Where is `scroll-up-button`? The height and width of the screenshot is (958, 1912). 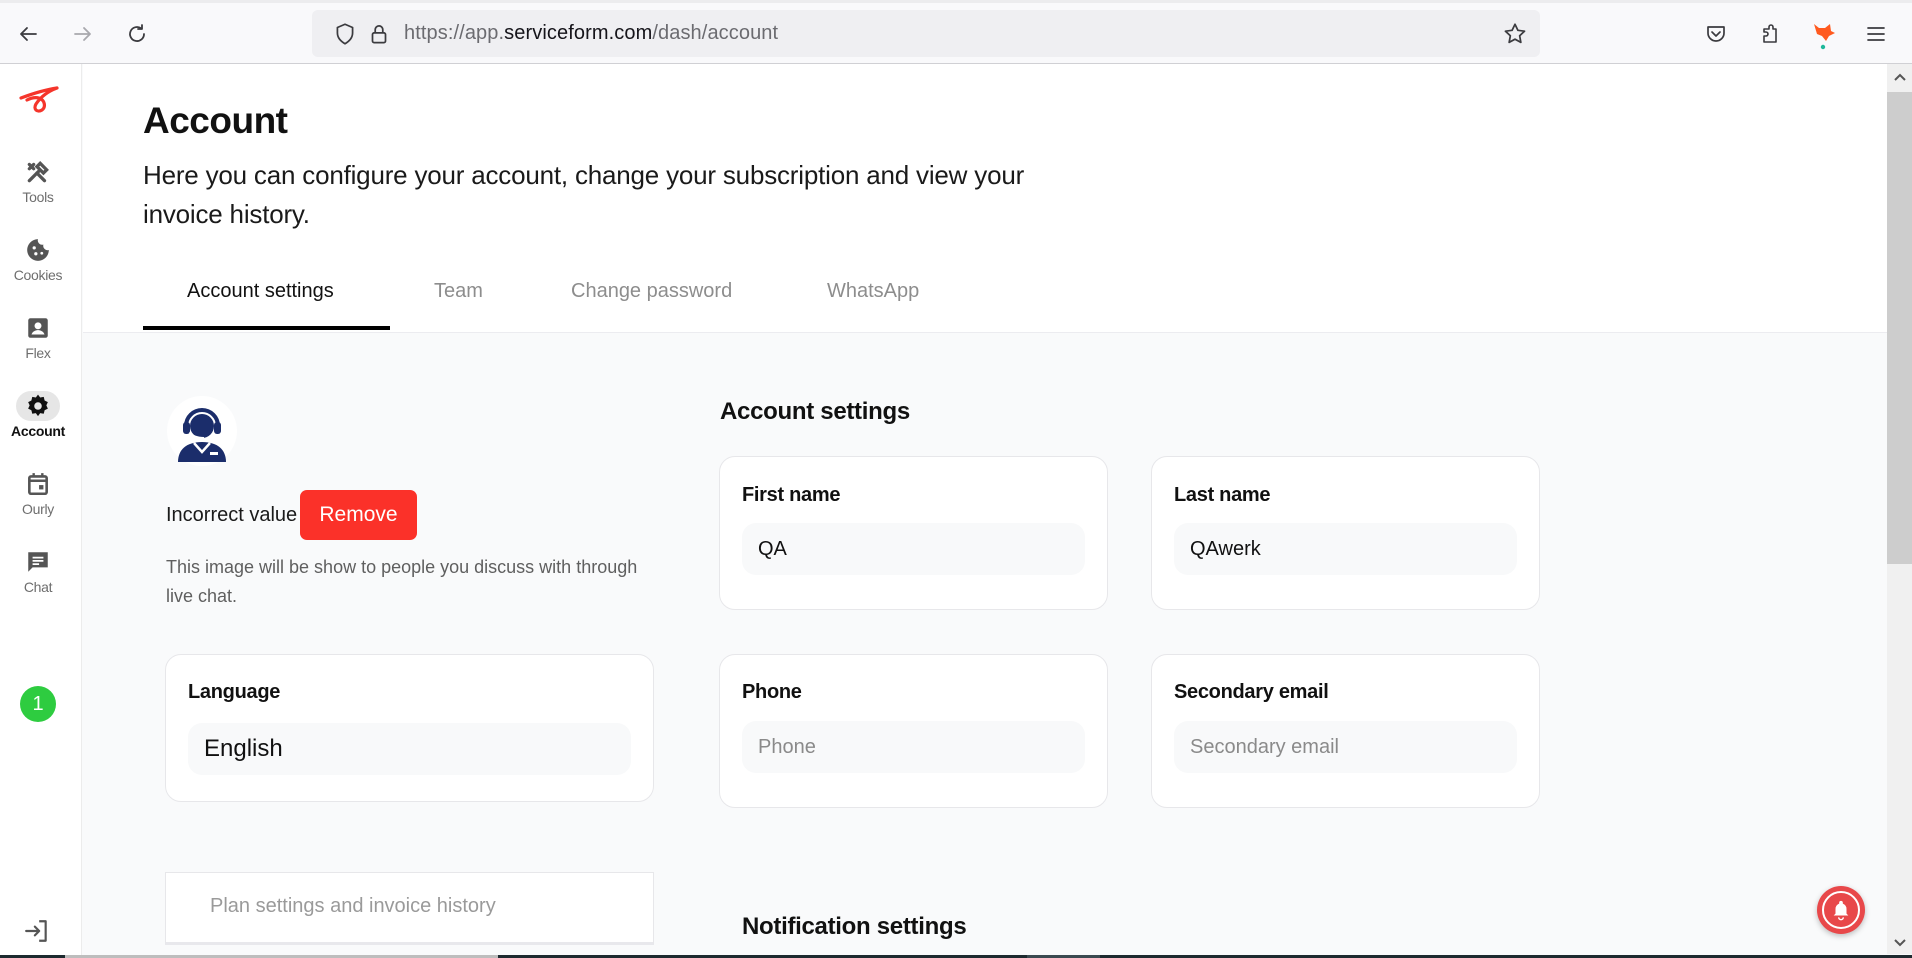
scroll-up-button is located at coordinates (1899, 77).